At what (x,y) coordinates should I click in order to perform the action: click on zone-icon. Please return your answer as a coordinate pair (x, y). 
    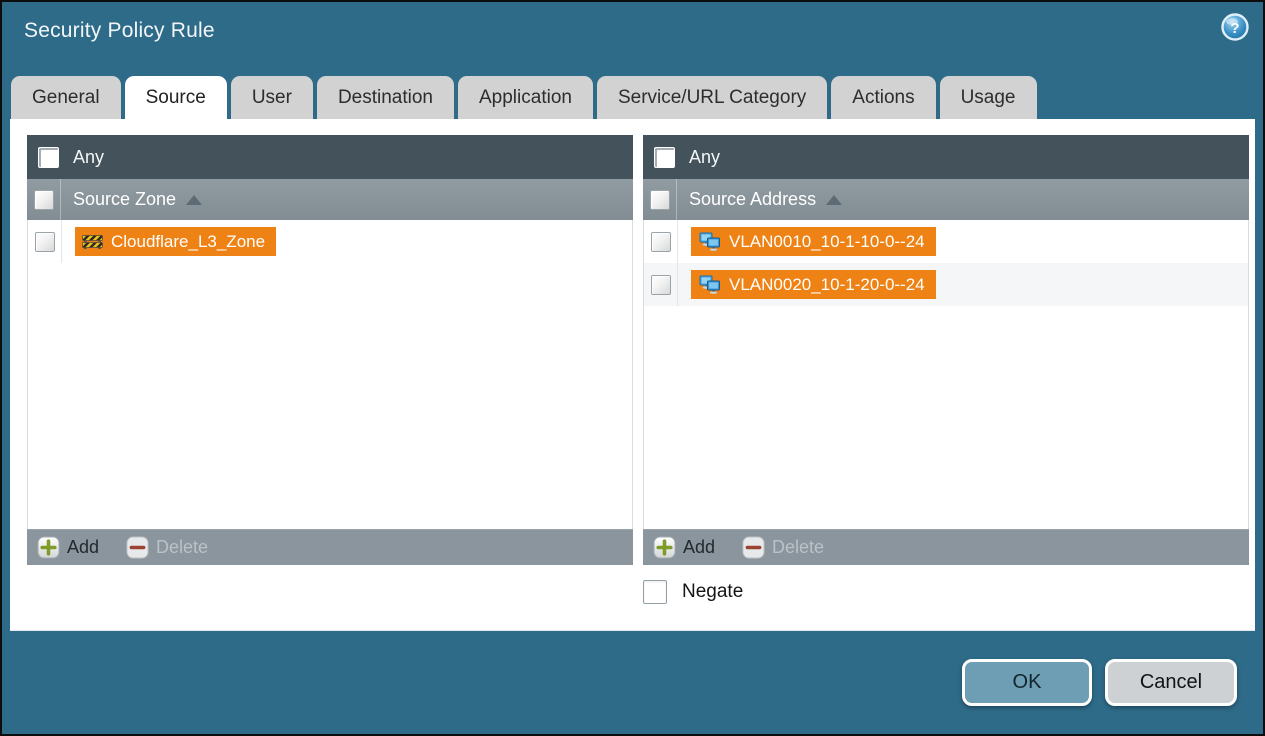
    Looking at the image, I should click on (92, 241).